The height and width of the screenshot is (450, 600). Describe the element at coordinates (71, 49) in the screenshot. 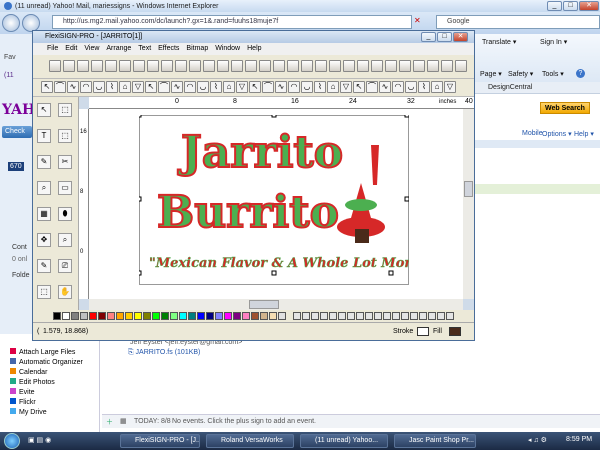

I see `menu-edit: Edit` at that location.